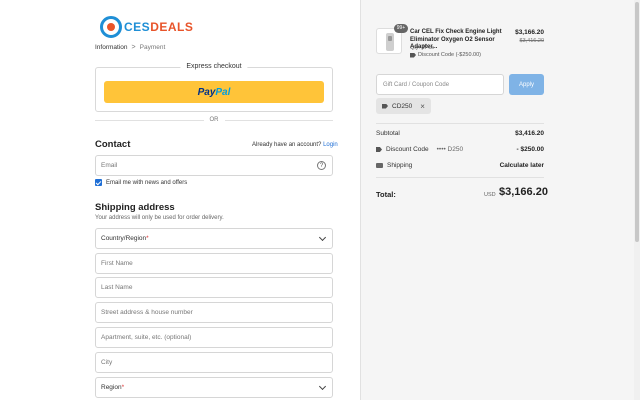 This screenshot has height=400, width=640. I want to click on email-field: Email ?, so click(214, 165).